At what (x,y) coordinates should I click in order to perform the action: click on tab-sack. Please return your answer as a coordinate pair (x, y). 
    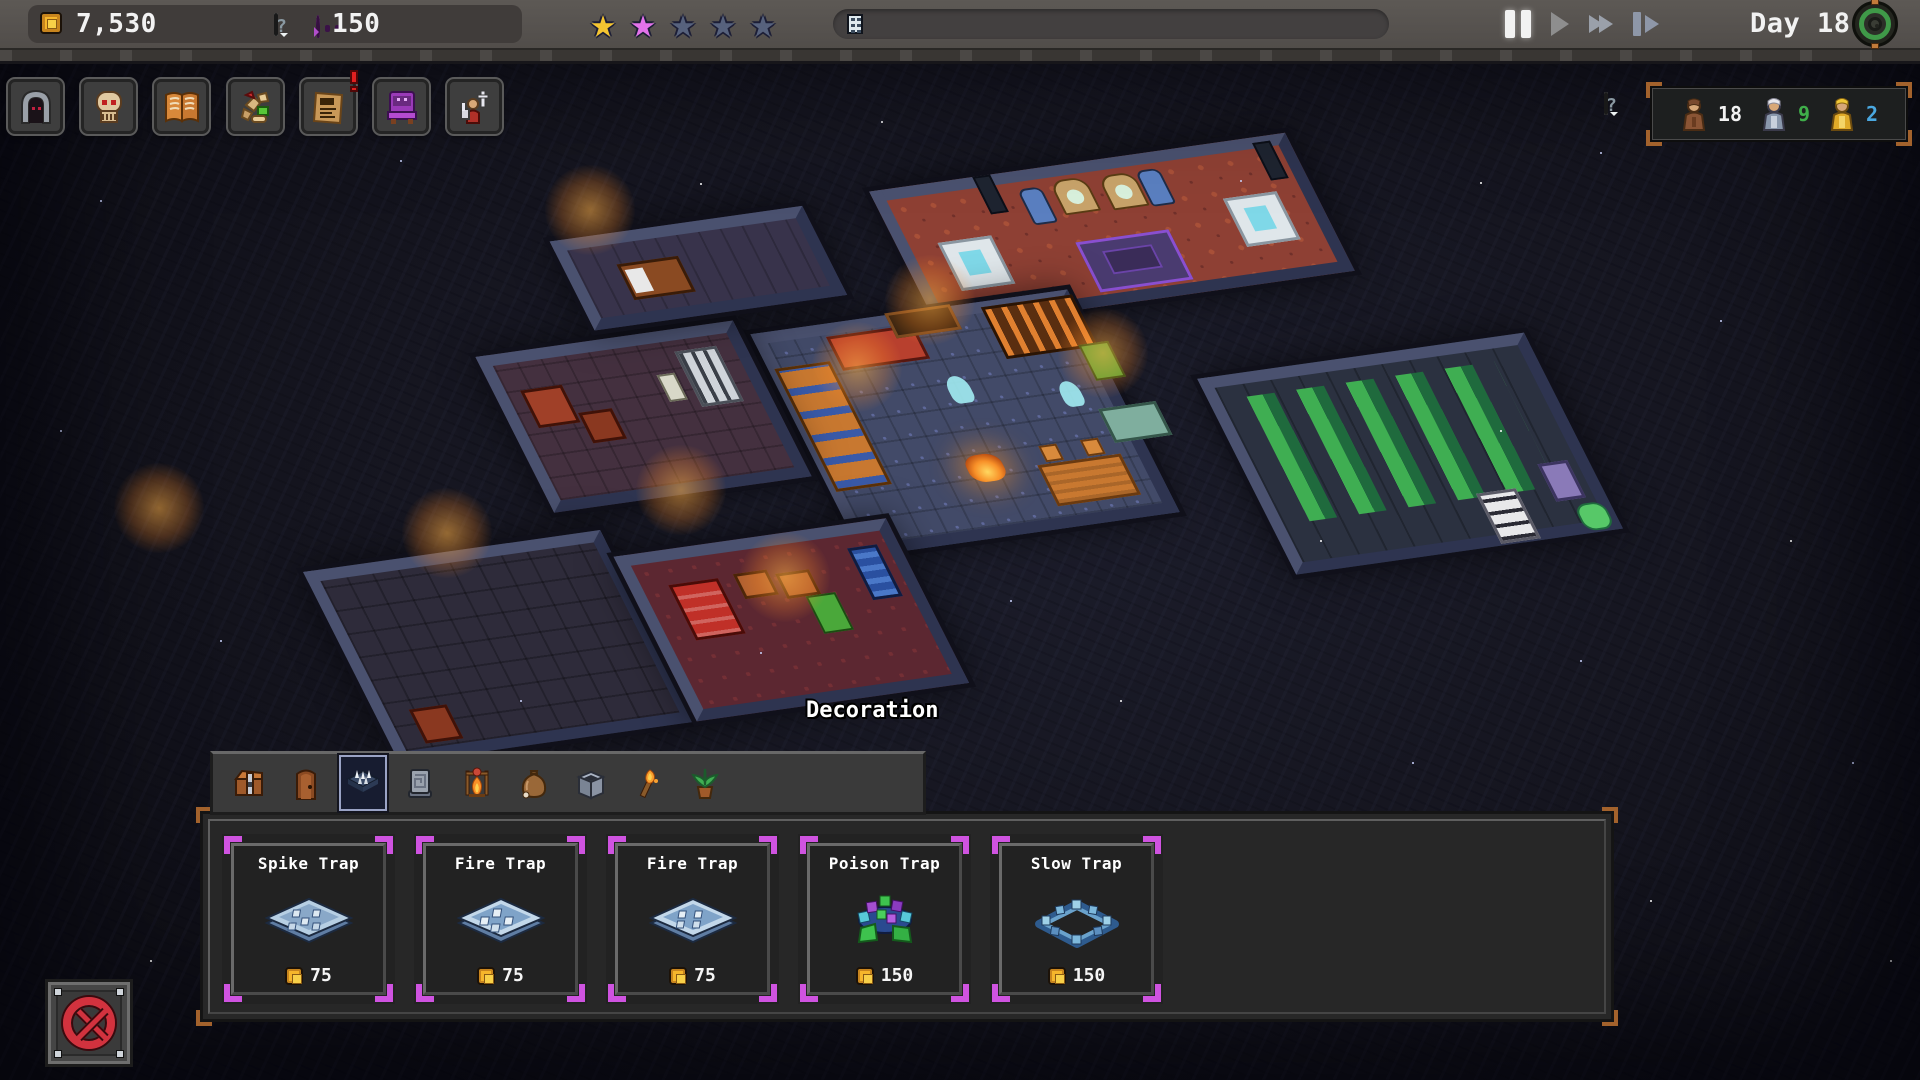
    Looking at the image, I should click on (534, 783).